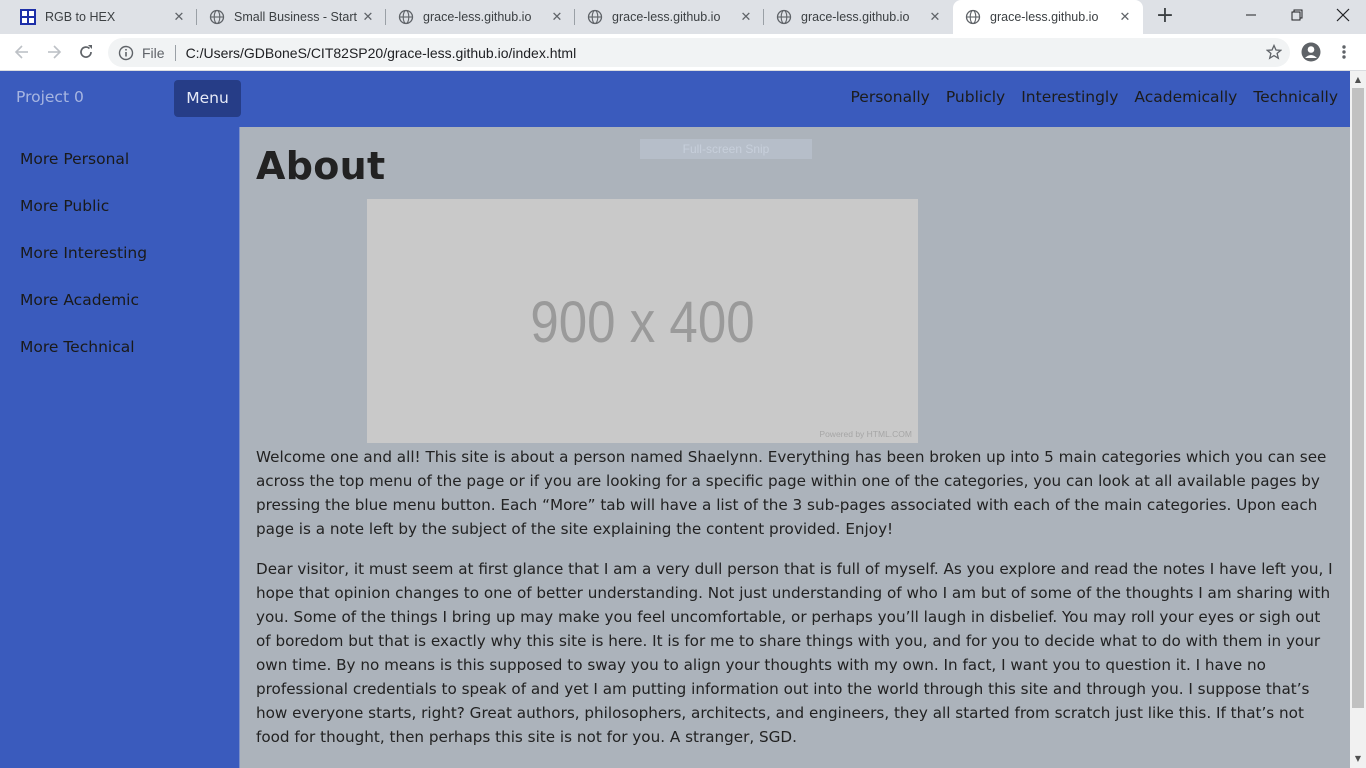  Describe the element at coordinates (83, 253) in the screenshot. I see `sidebar-item-more-interesting: More Interesting` at that location.